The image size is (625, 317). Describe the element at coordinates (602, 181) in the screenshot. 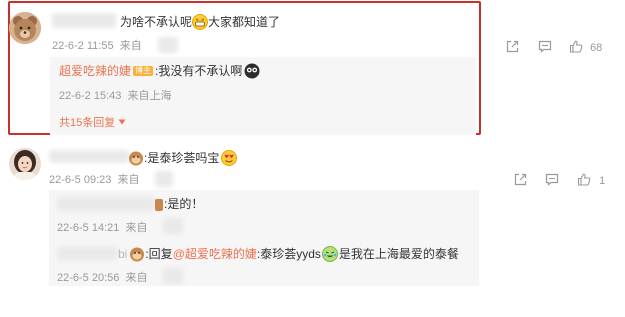

I see `like-count: 1` at that location.